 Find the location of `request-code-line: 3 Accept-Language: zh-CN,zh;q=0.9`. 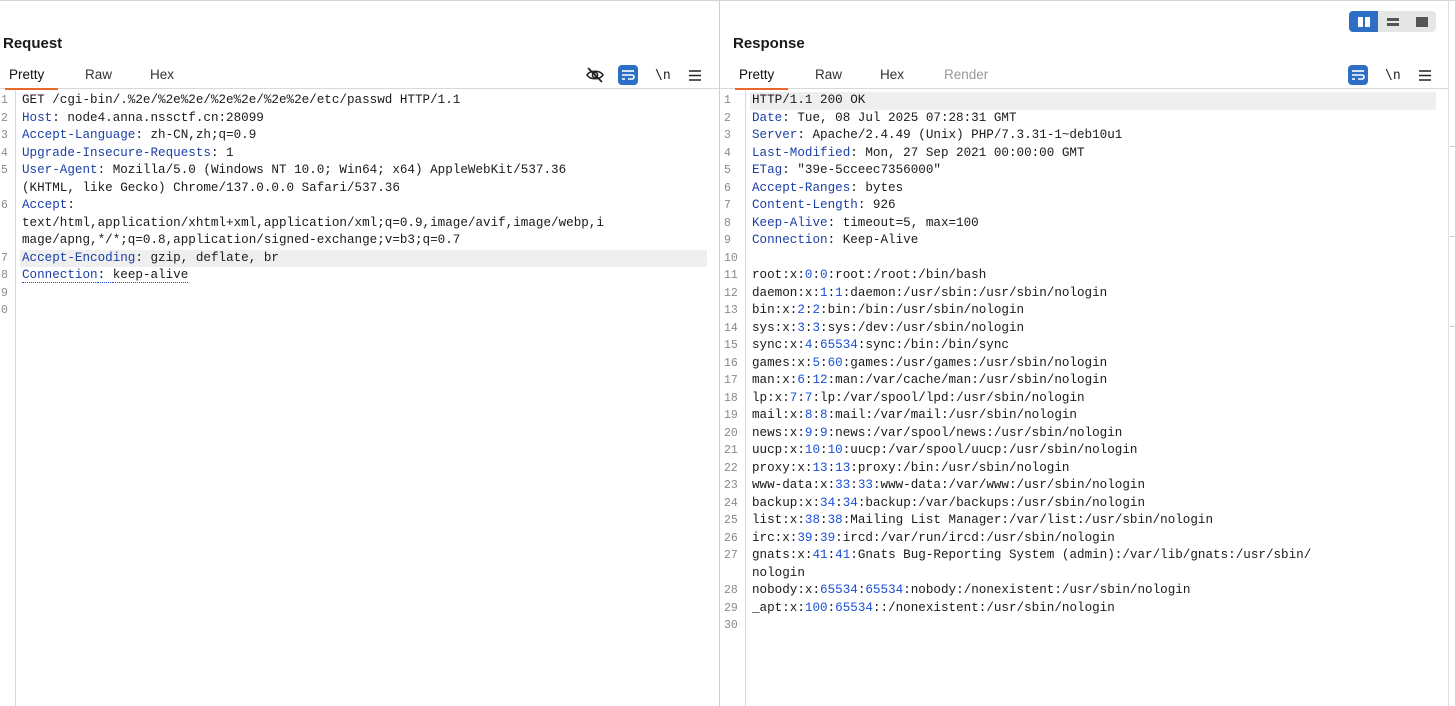

request-code-line: 3 Accept-Language: zh-CN,zh;q=0.9 is located at coordinates (359, 136).